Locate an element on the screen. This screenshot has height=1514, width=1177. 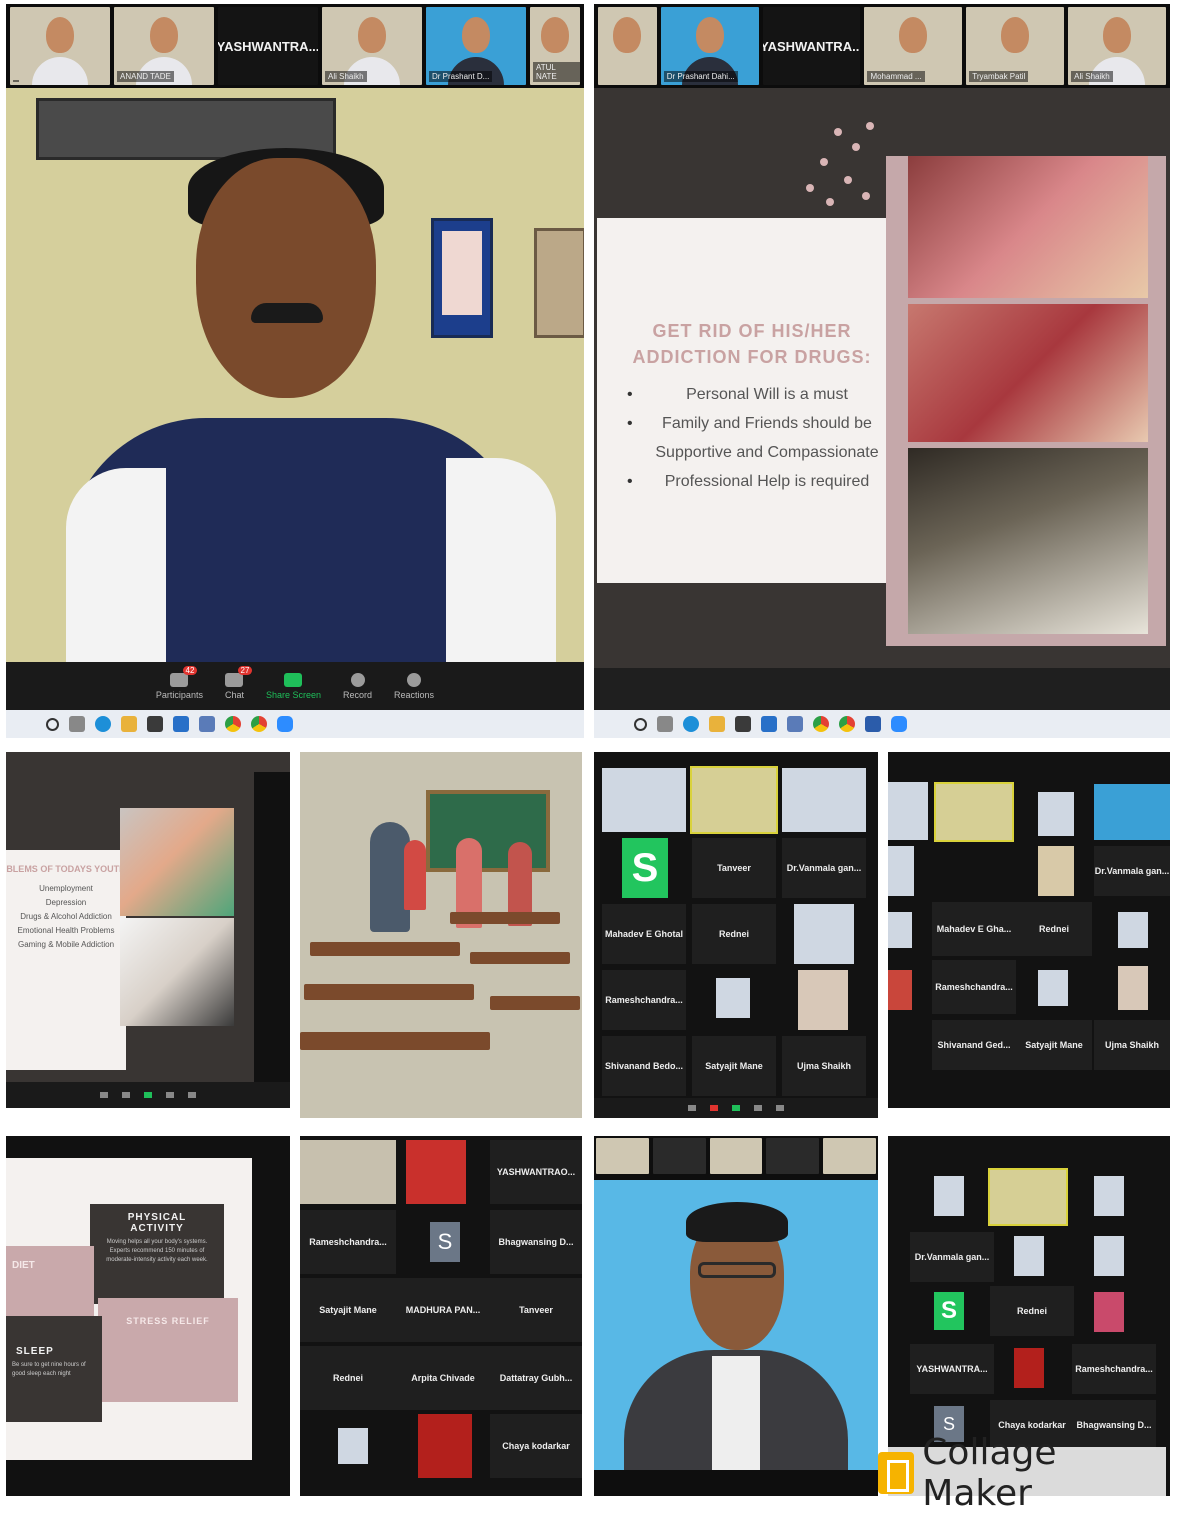
participant-tile: ATUL NATE is located at coordinates (555, 46).